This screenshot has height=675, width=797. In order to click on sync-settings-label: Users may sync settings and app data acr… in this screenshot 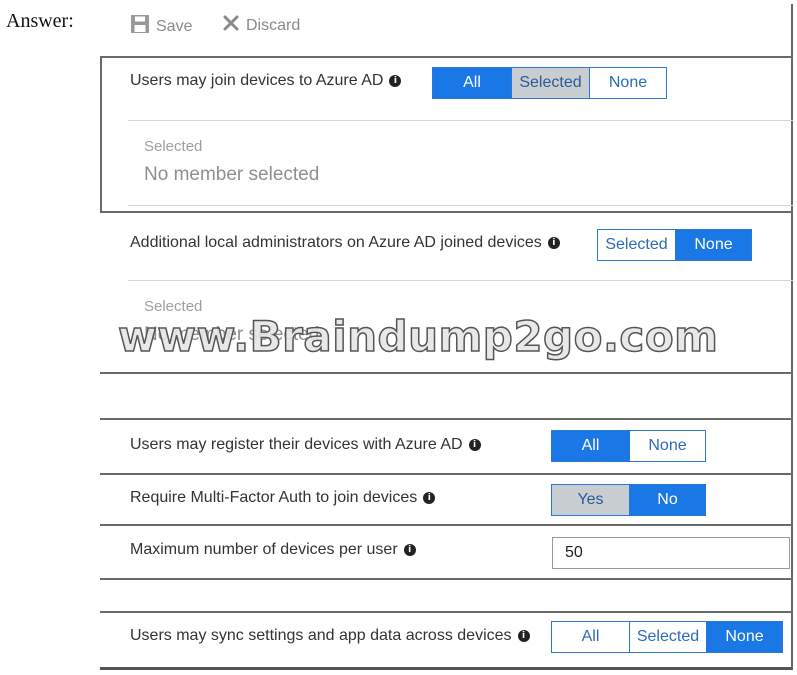, I will do `click(321, 635)`.